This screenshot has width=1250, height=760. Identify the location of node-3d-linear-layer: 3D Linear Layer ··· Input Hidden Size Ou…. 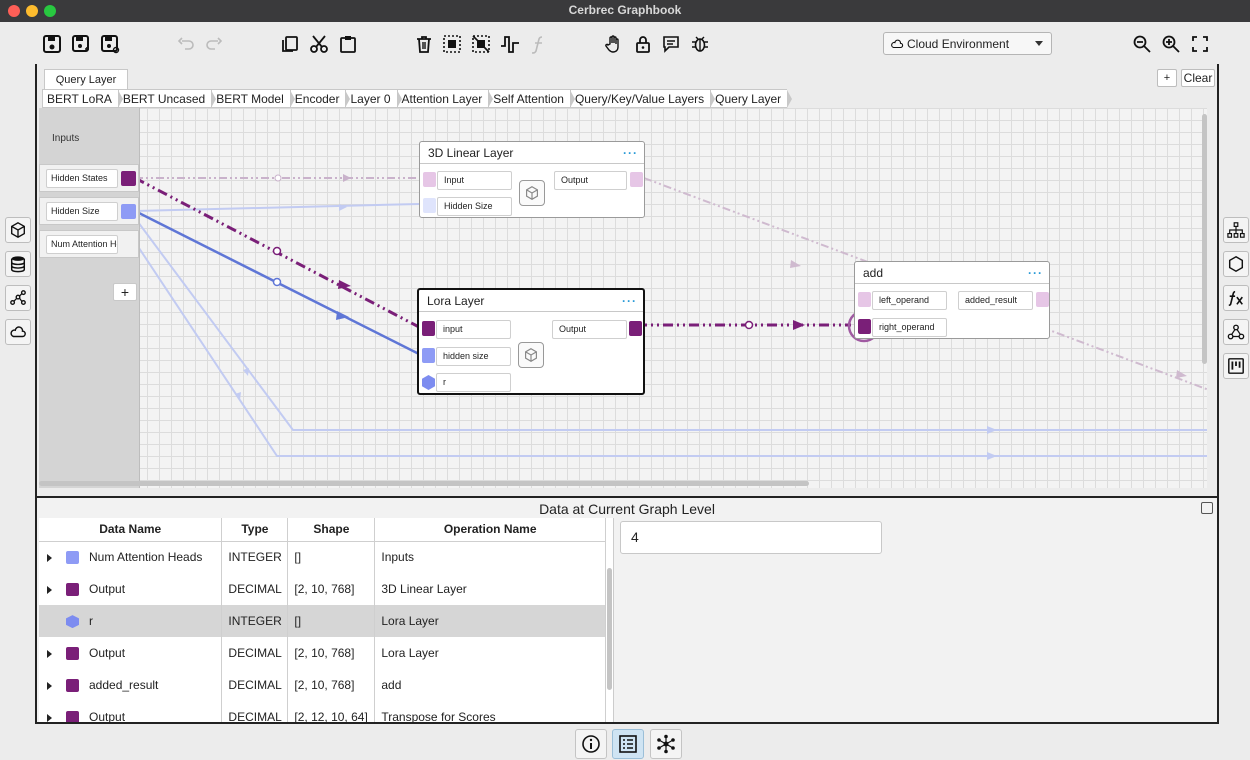
(532, 179).